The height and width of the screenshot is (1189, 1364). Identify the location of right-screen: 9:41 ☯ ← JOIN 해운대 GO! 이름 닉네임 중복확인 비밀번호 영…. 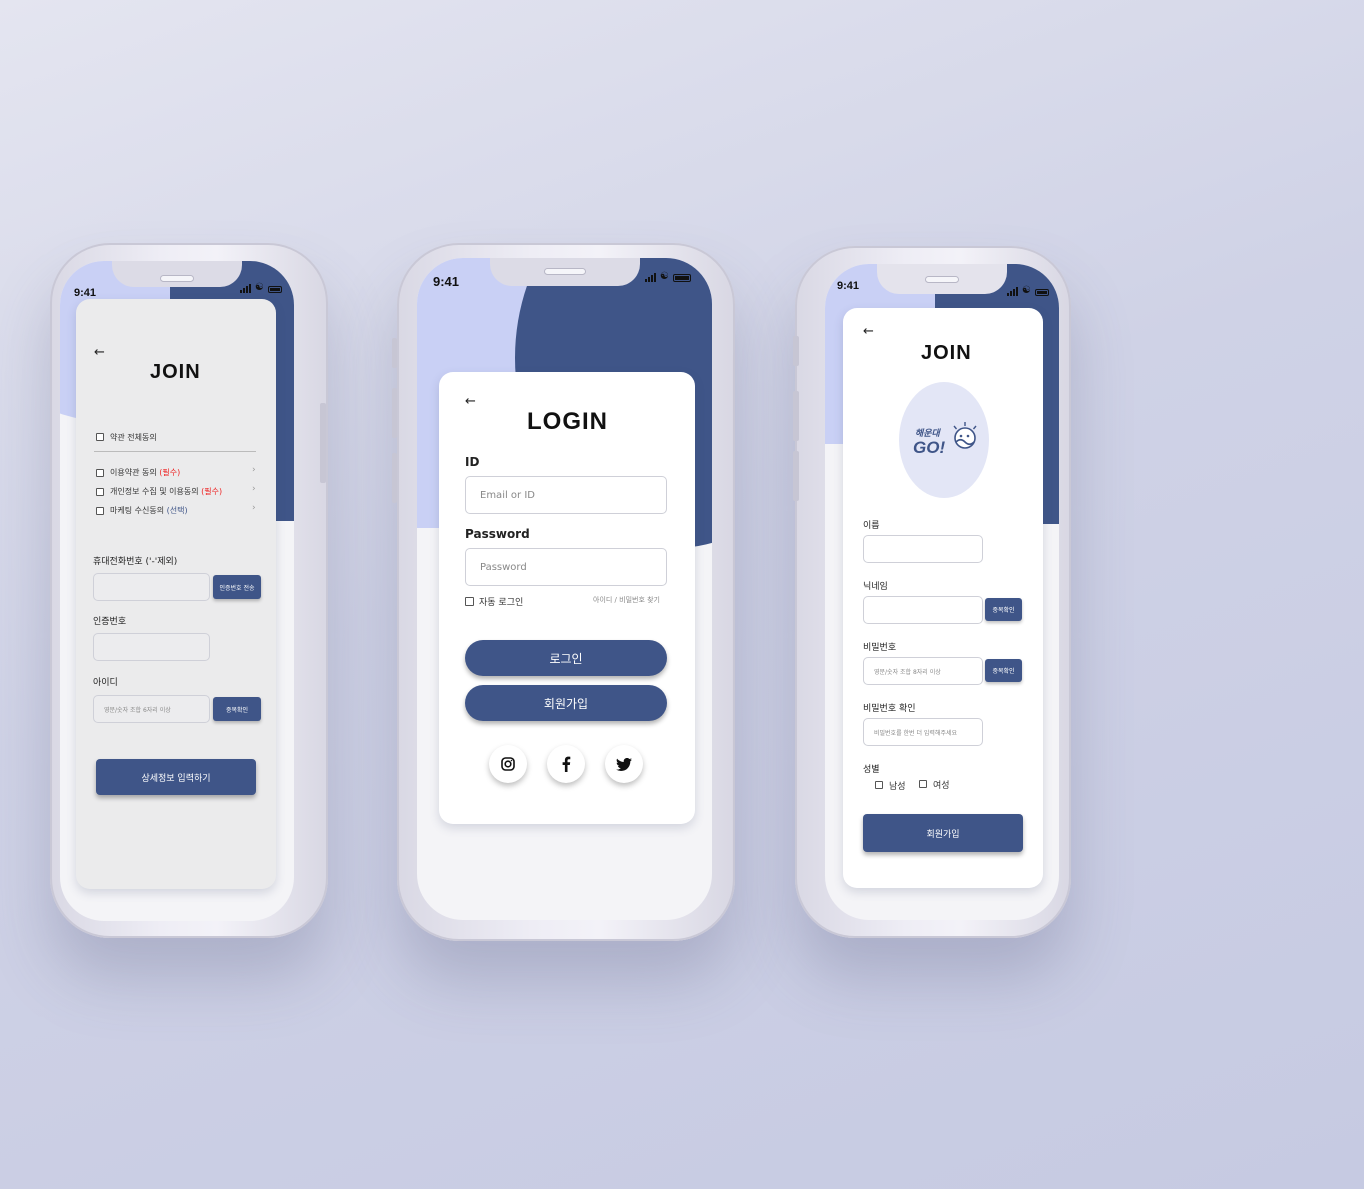
(942, 592).